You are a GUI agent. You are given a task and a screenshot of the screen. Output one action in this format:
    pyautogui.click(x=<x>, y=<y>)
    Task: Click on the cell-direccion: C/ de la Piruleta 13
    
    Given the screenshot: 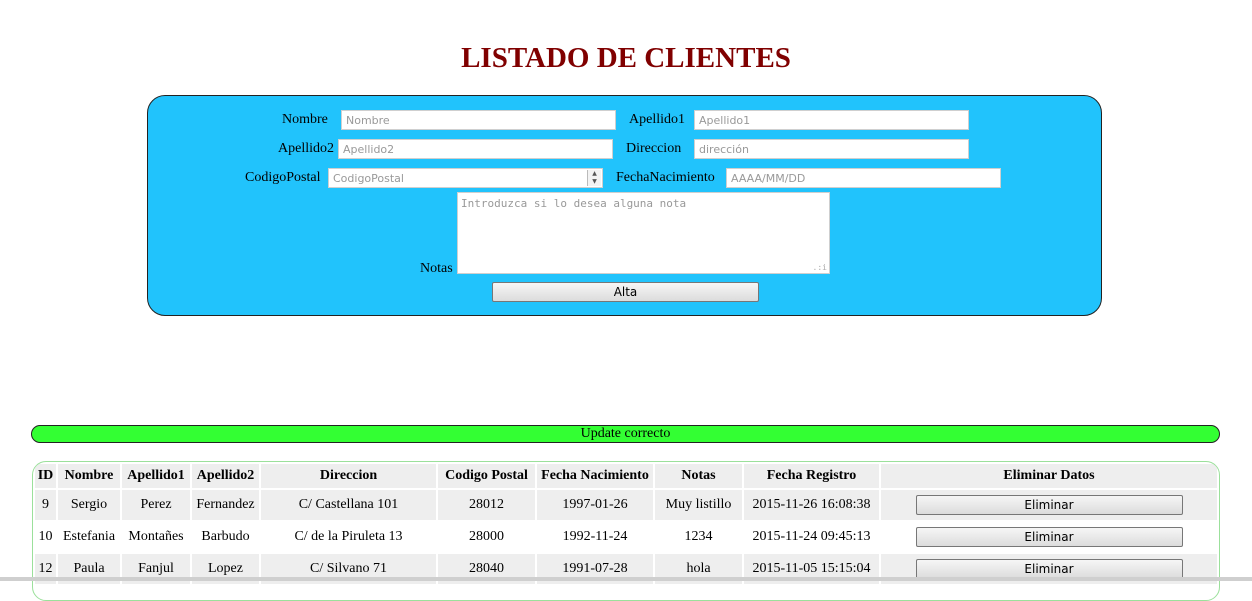 What is the action you would take?
    pyautogui.click(x=348, y=537)
    